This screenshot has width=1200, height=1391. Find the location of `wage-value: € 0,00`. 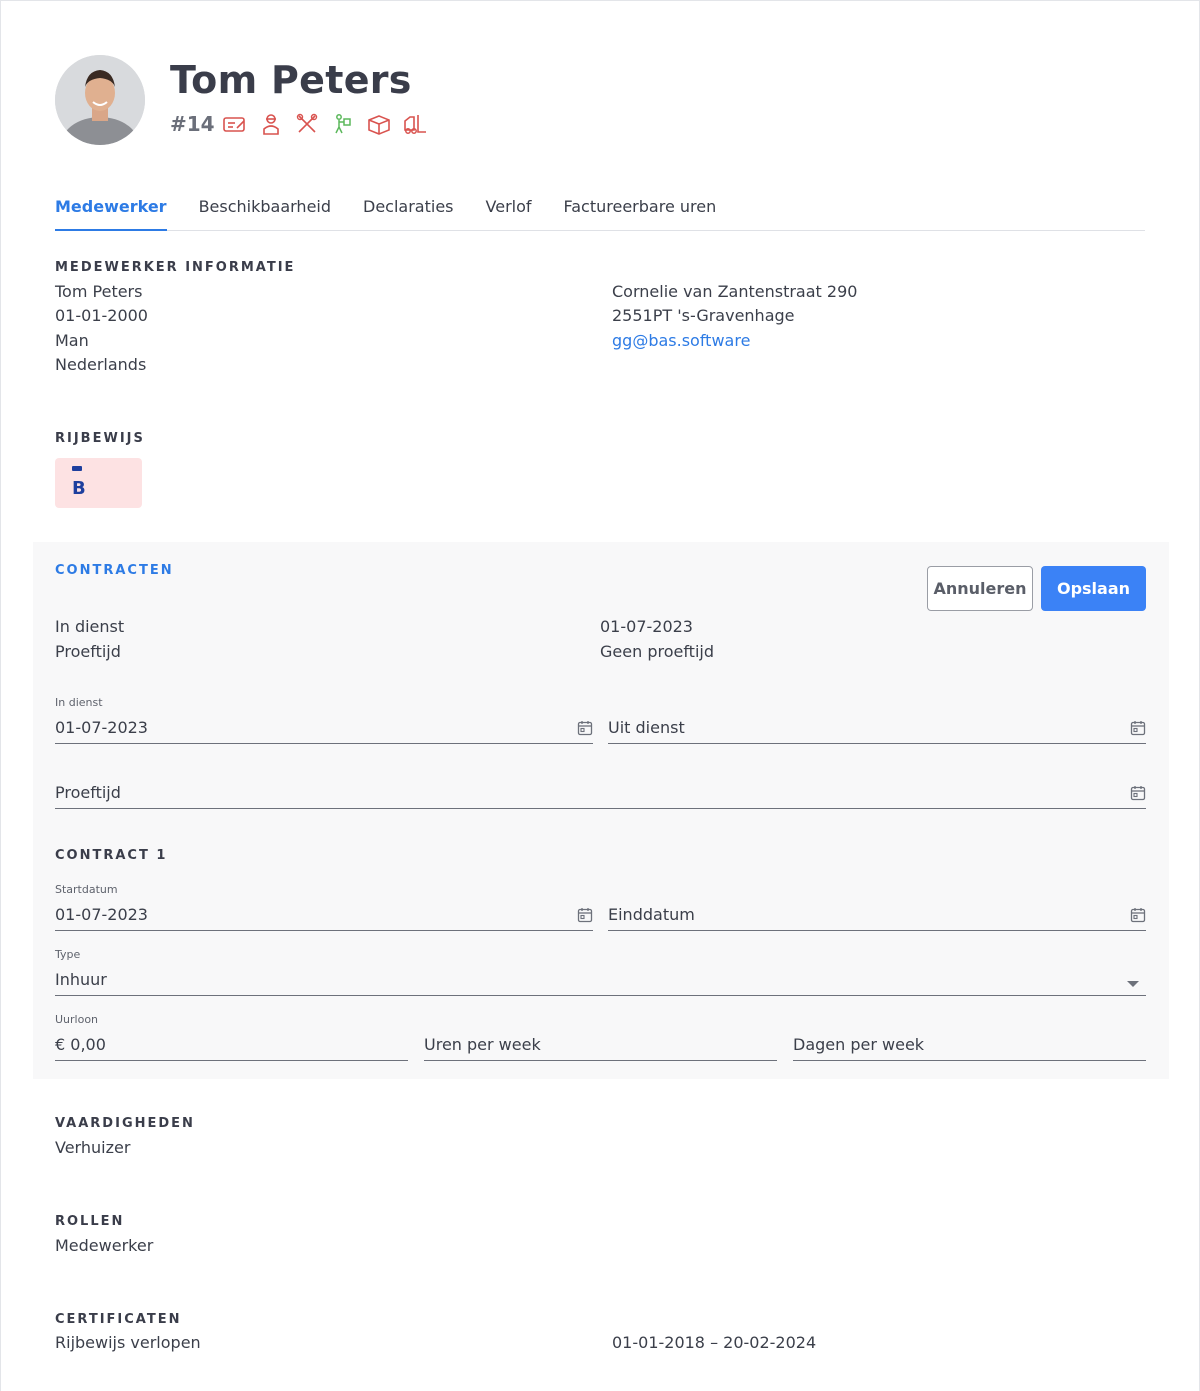

wage-value: € 0,00 is located at coordinates (80, 1044).